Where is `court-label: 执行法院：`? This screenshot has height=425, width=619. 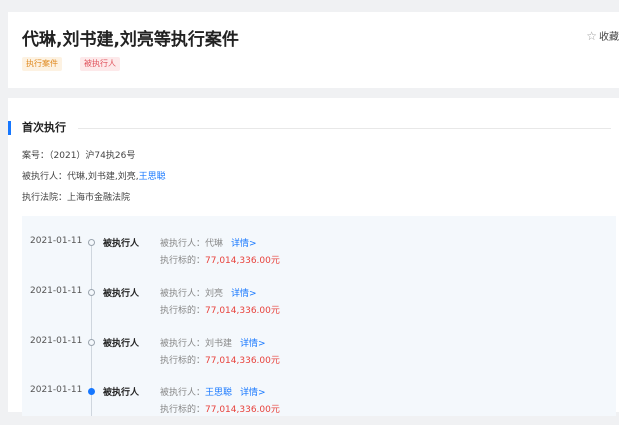 court-label: 执行法院： is located at coordinates (45, 198).